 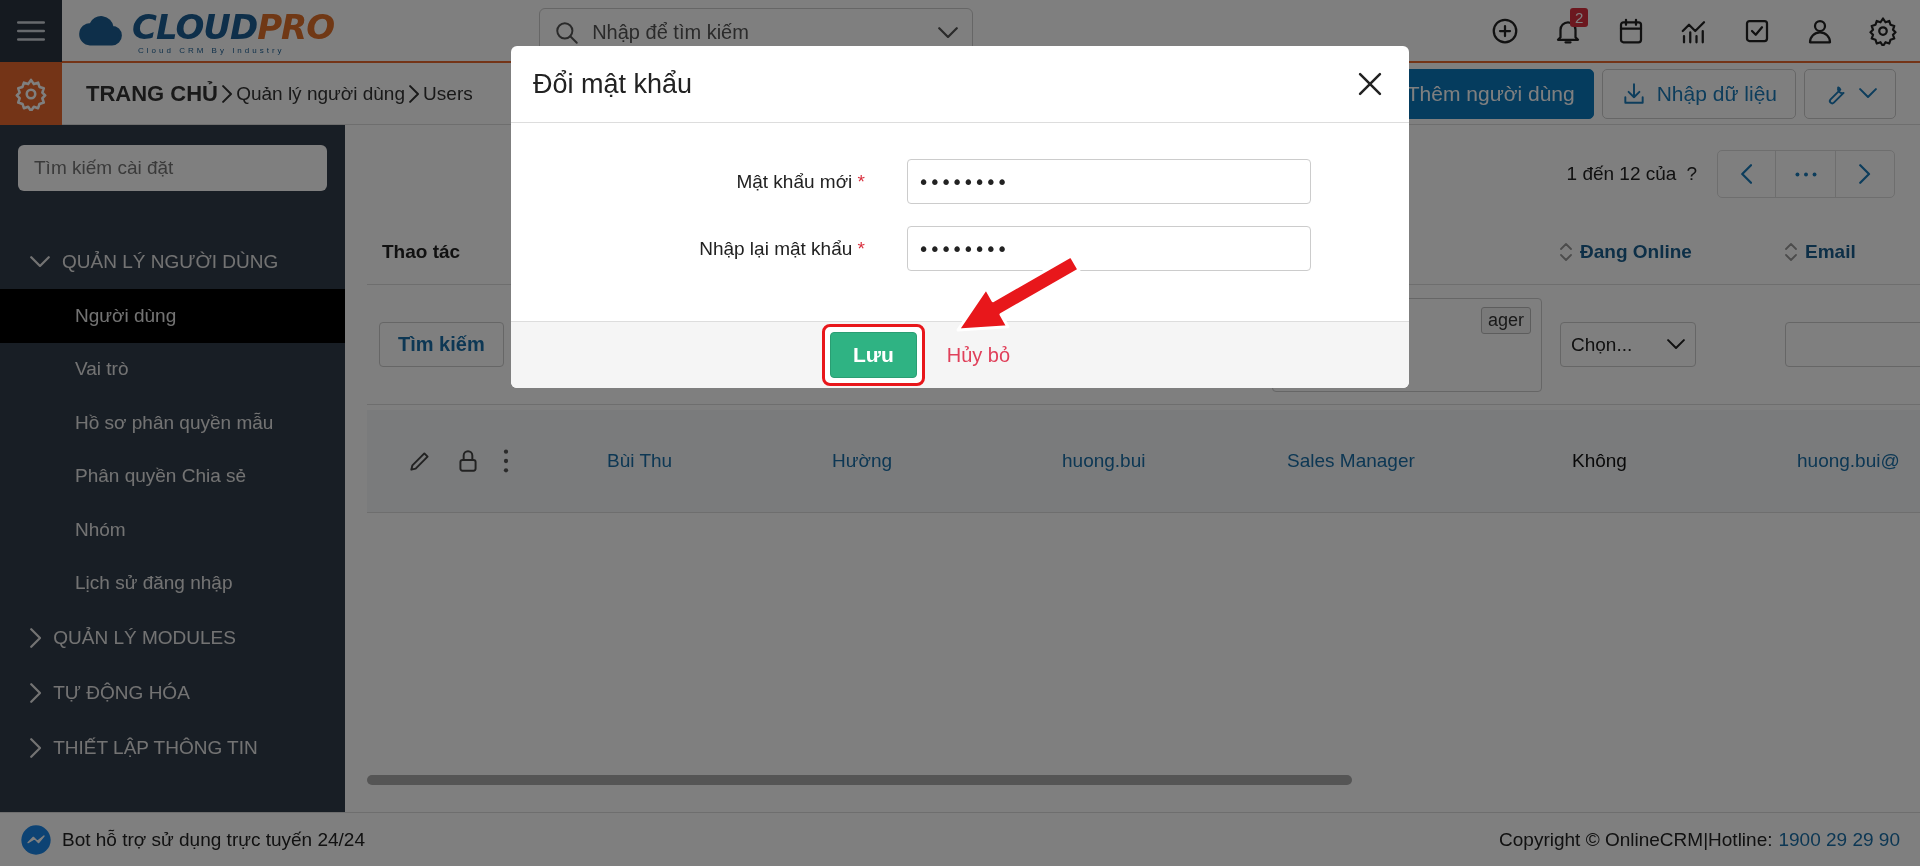 I want to click on settings-search-field: Tìm kiếm cài đặt, so click(x=172, y=168).